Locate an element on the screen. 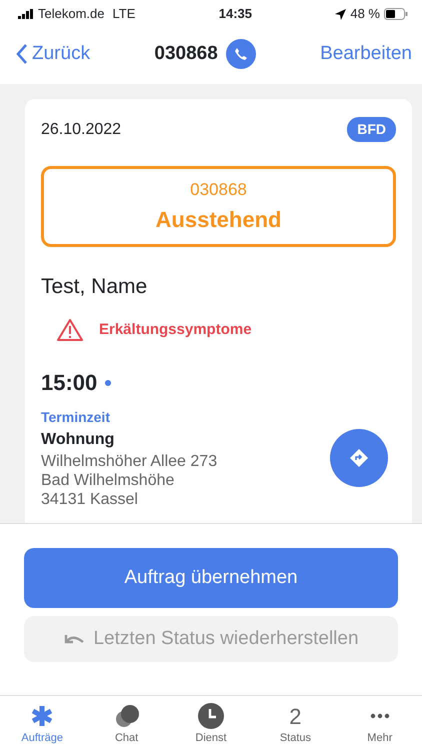 The height and width of the screenshot is (753, 422). tab-item: Dienst is located at coordinates (211, 724).